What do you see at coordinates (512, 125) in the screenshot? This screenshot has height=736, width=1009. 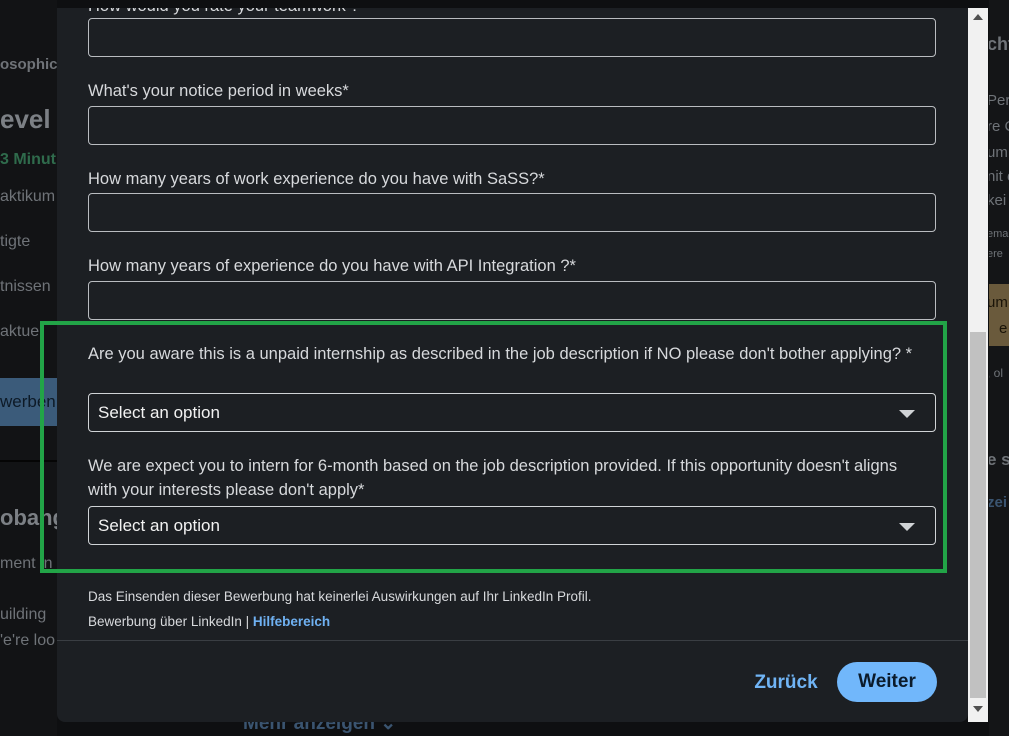 I see `notice-period-input` at bounding box center [512, 125].